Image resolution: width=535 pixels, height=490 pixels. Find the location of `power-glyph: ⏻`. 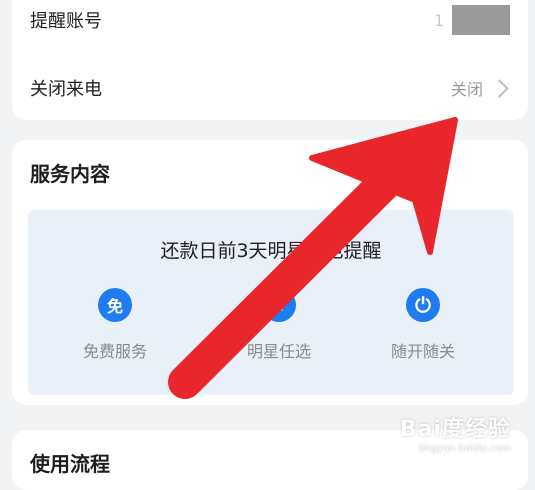

power-glyph: ⏻ is located at coordinates (423, 305).